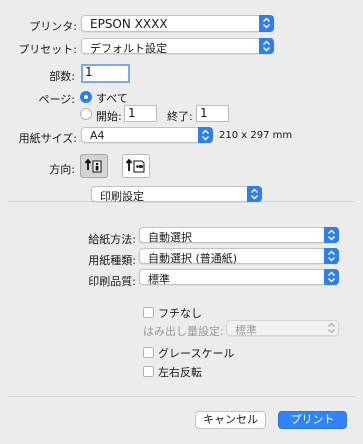 Image resolution: width=363 pixels, height=444 pixels. Describe the element at coordinates (177, 23) in the screenshot. I see `printer-popup: EPSON XXXX` at that location.